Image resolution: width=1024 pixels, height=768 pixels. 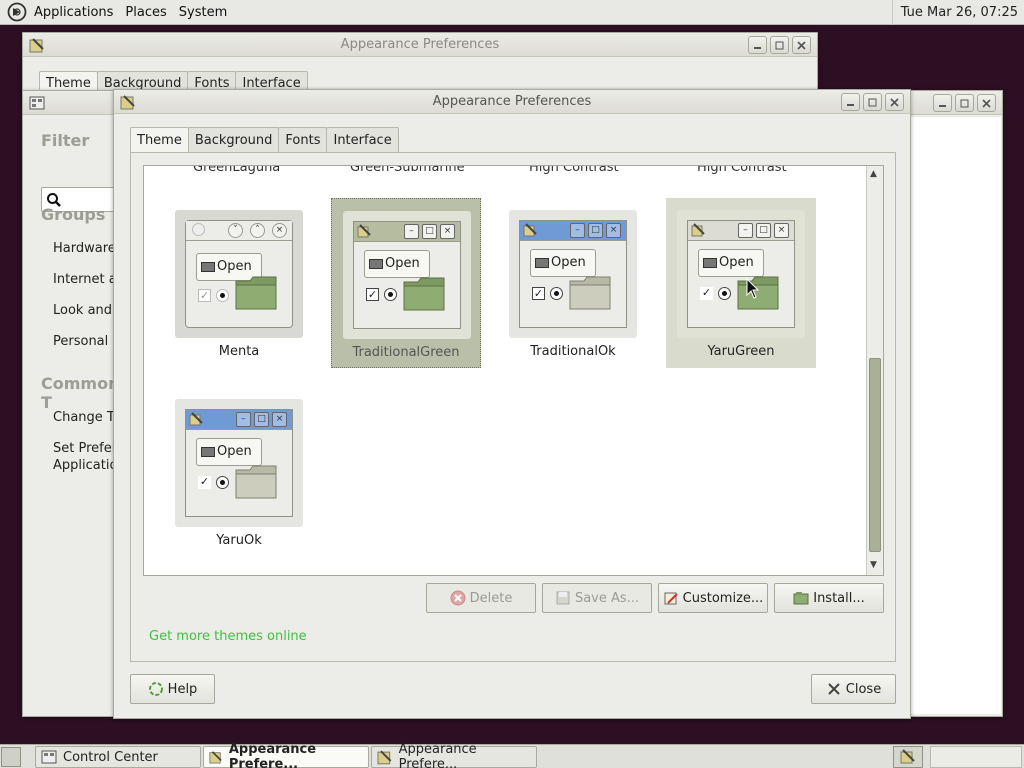 I want to click on tab-theme: Theme, so click(x=159, y=140).